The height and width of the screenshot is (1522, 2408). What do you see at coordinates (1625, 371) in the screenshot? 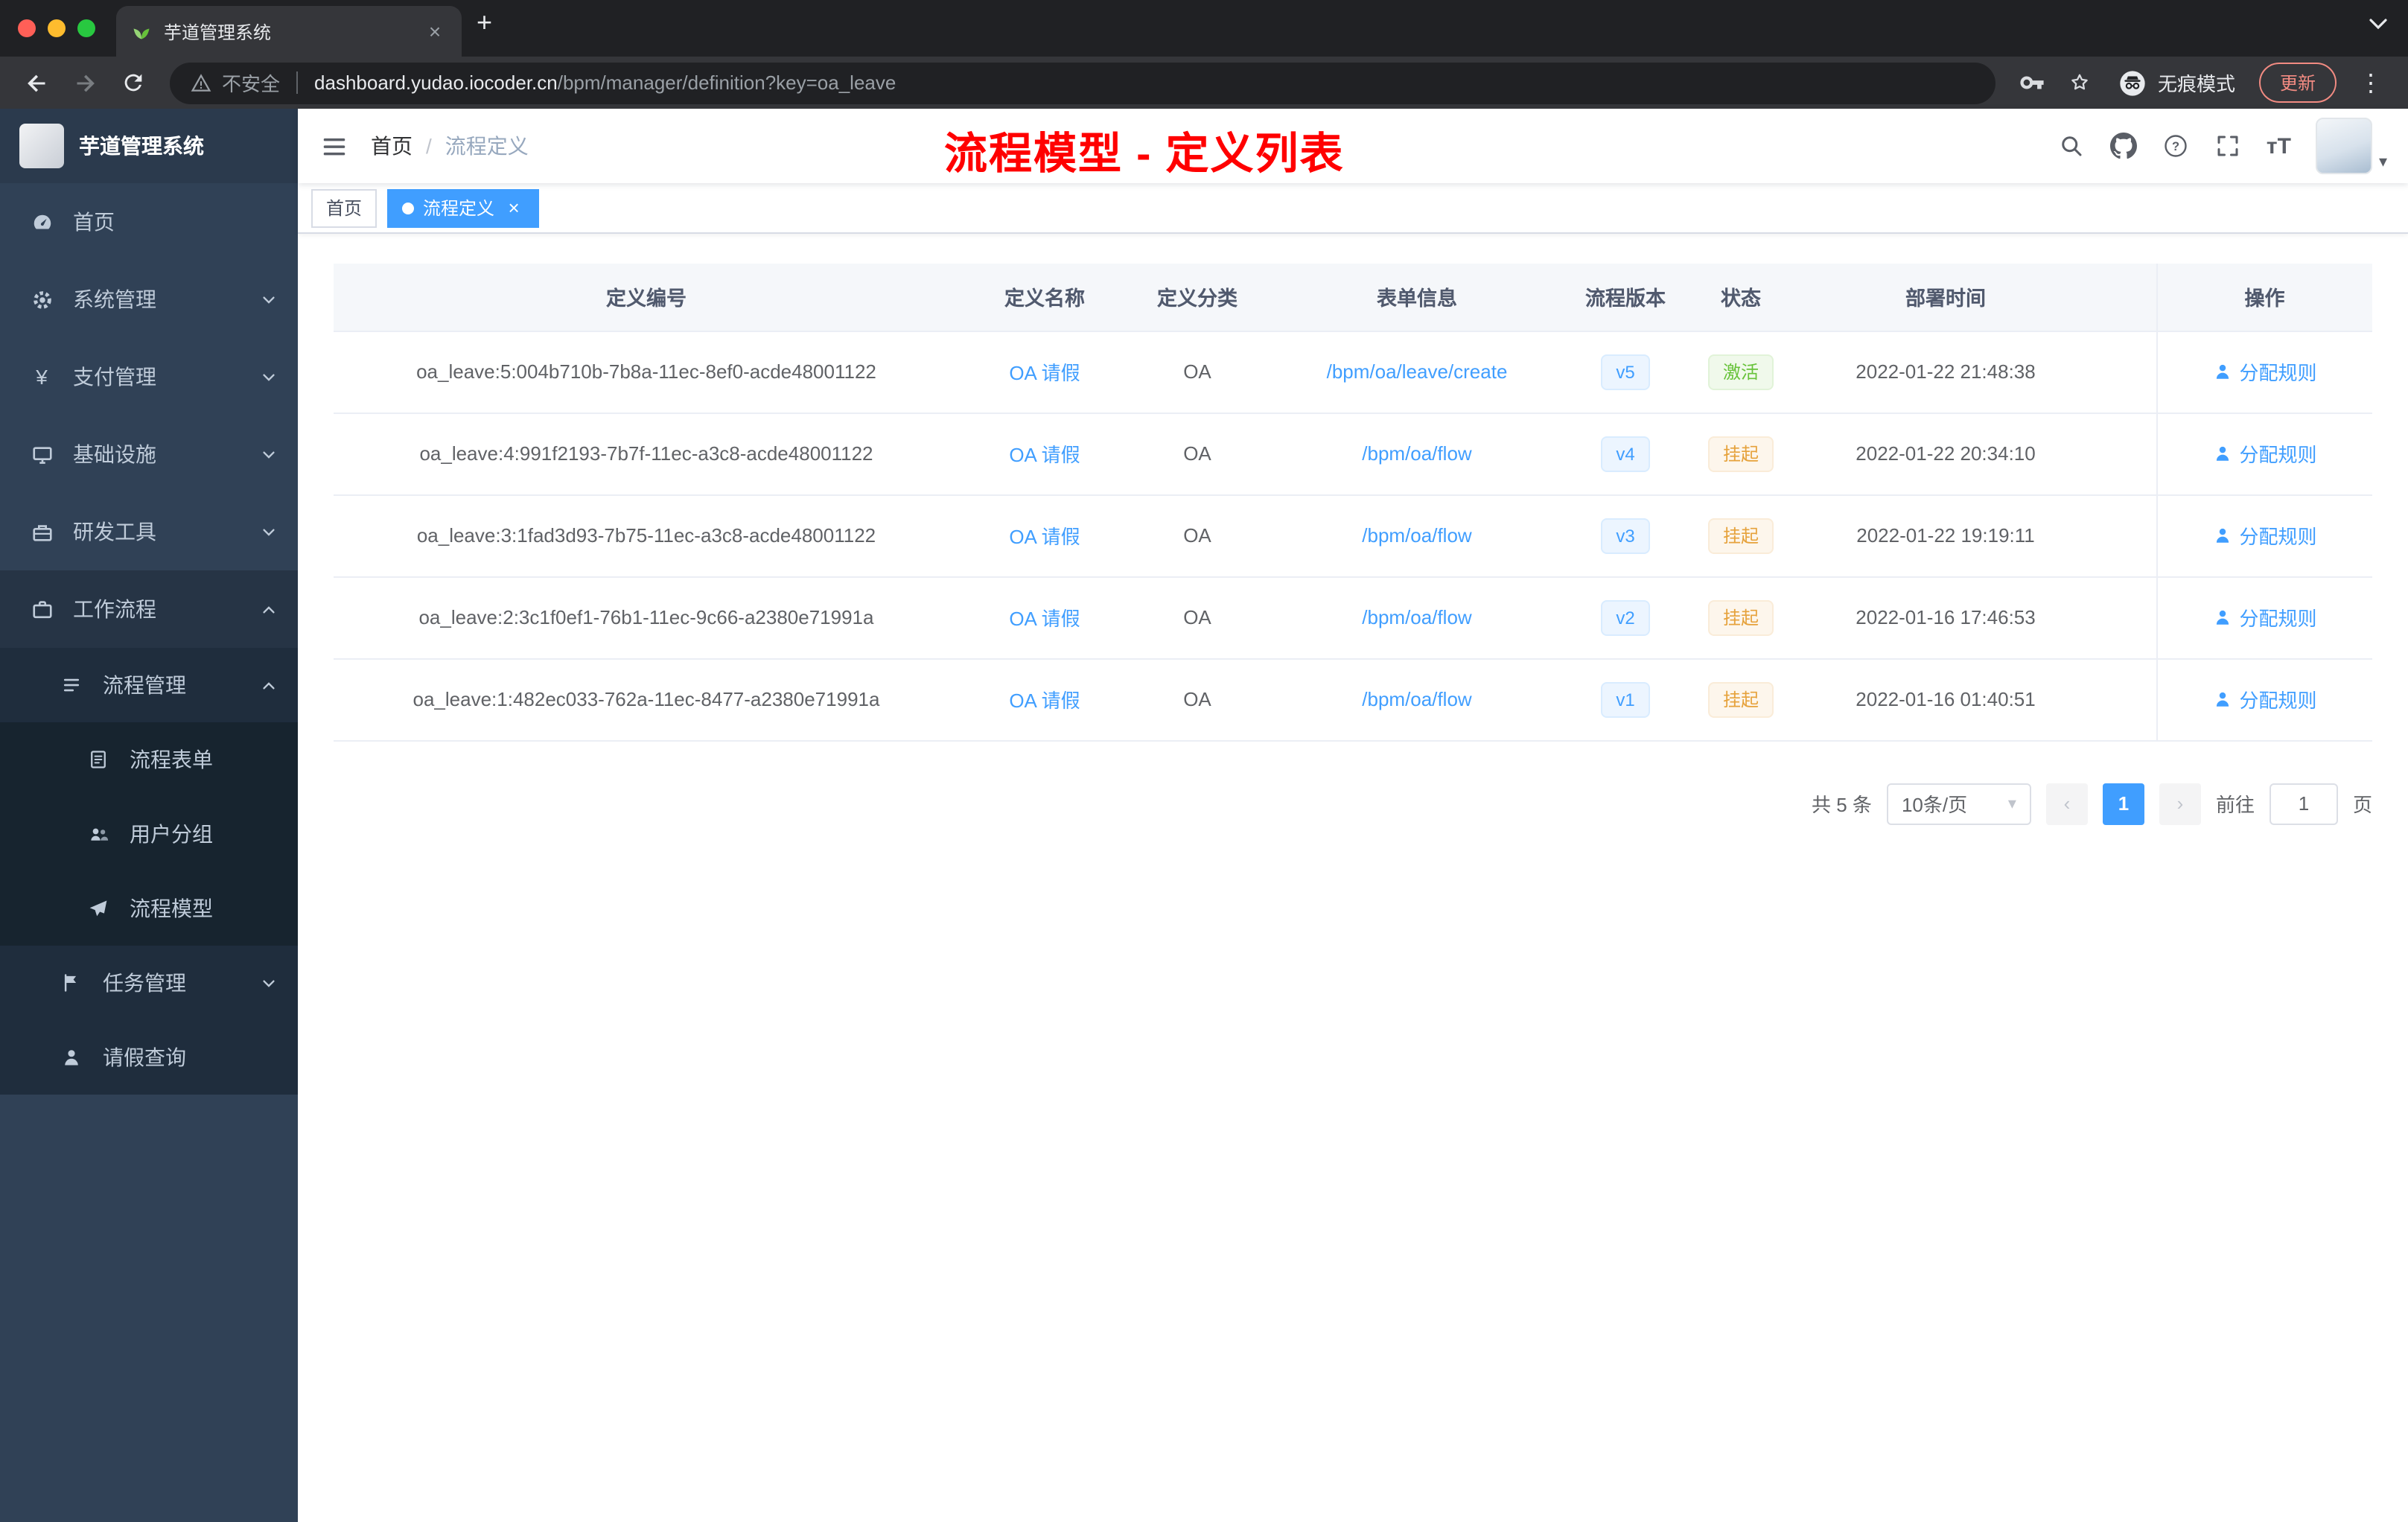
I see `version-badge: v5` at bounding box center [1625, 371].